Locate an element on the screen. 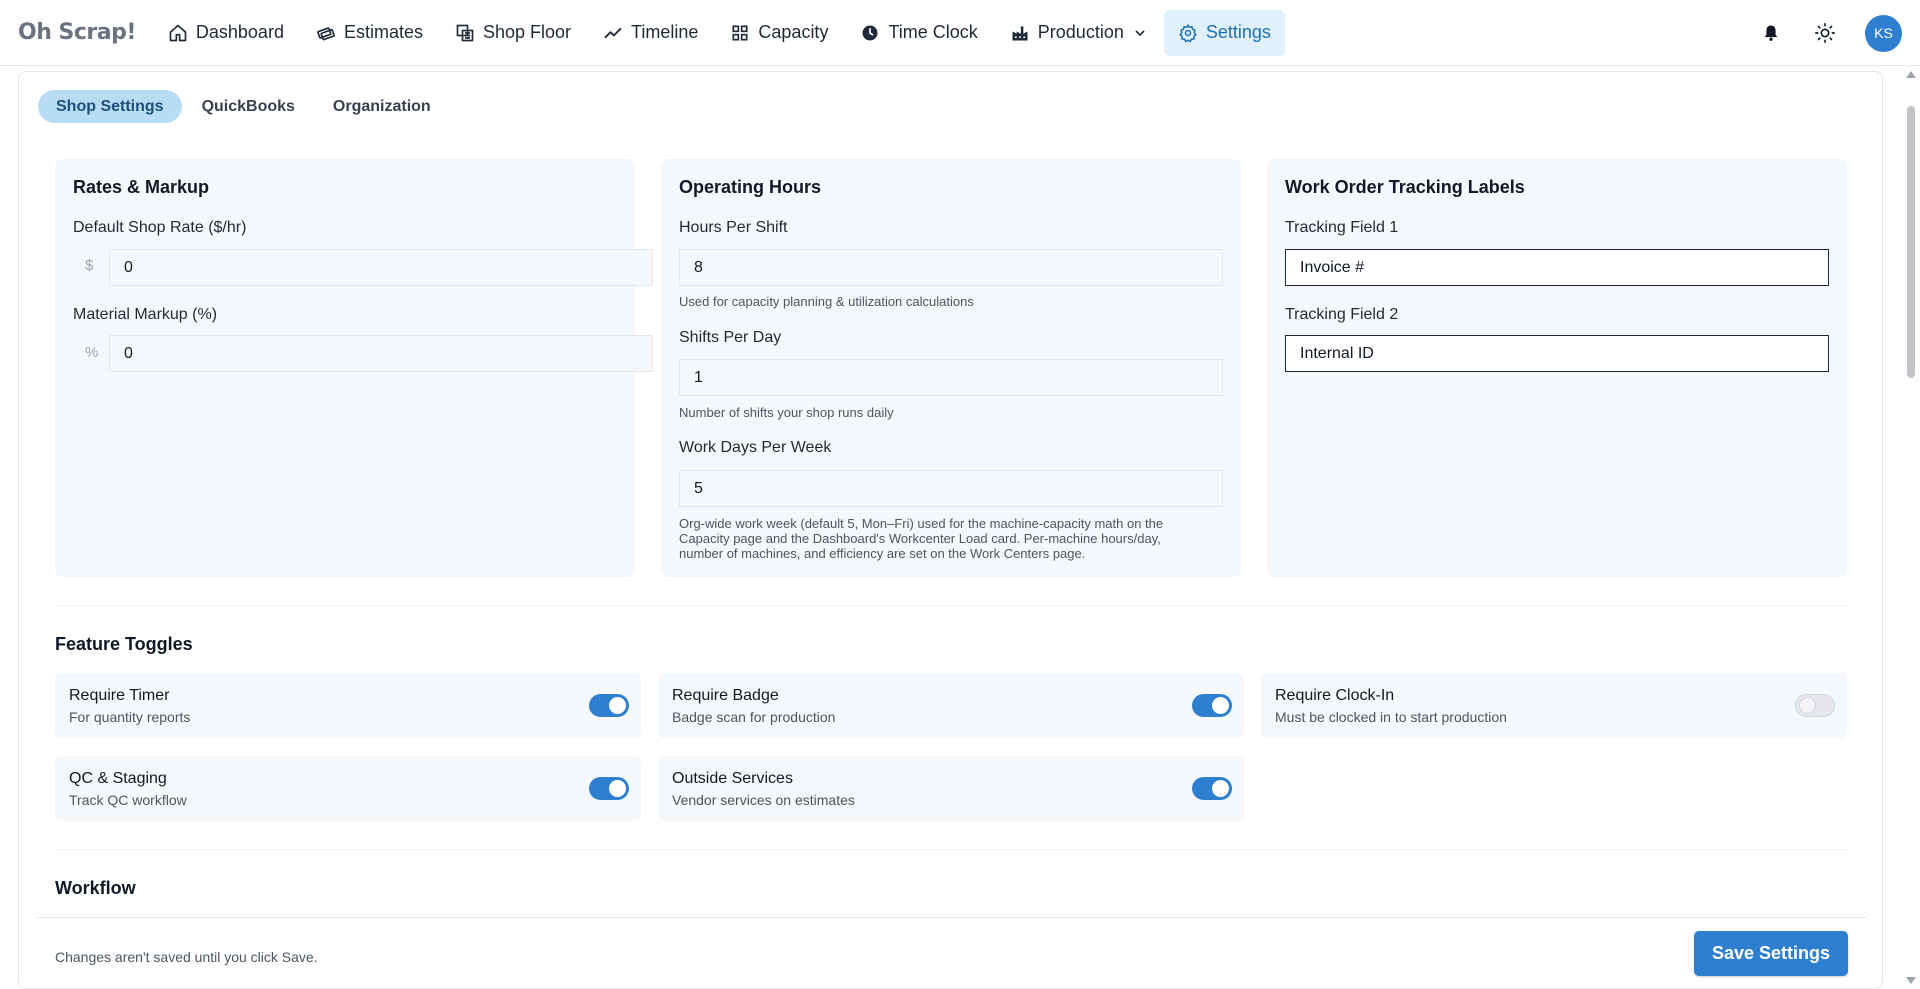 The height and width of the screenshot is (989, 1920). nav-item-settings: Settings is located at coordinates (1224, 32).